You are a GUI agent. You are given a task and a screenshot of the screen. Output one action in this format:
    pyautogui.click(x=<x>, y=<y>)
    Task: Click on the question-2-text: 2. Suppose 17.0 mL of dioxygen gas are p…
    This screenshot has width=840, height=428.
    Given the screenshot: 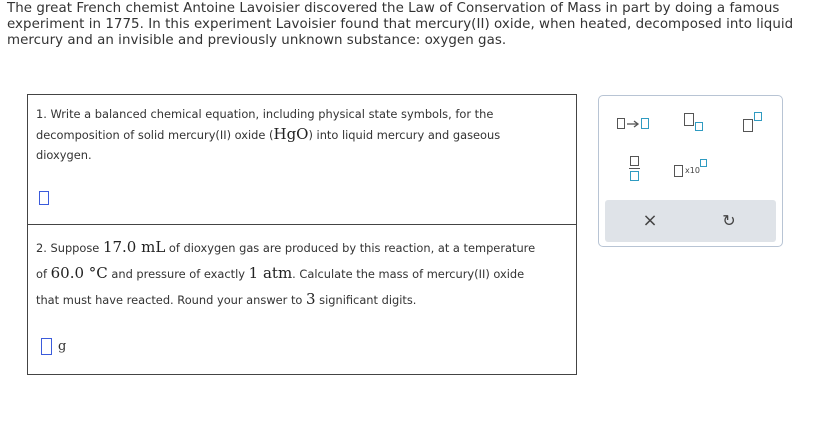 What is the action you would take?
    pyautogui.click(x=301, y=274)
    